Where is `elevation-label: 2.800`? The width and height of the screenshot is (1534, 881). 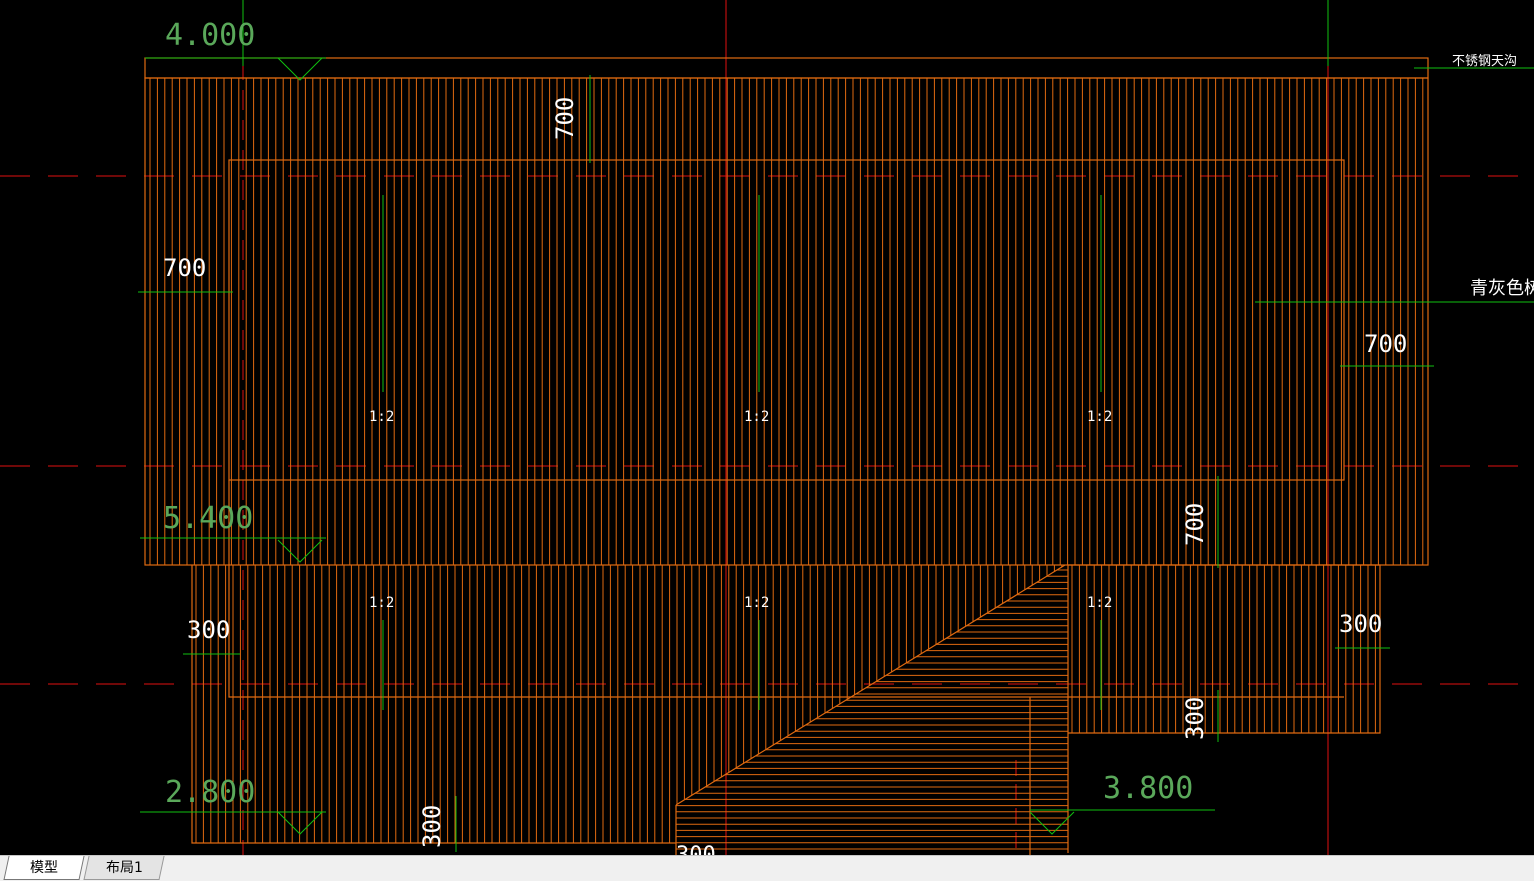
elevation-label: 2.800 is located at coordinates (210, 792).